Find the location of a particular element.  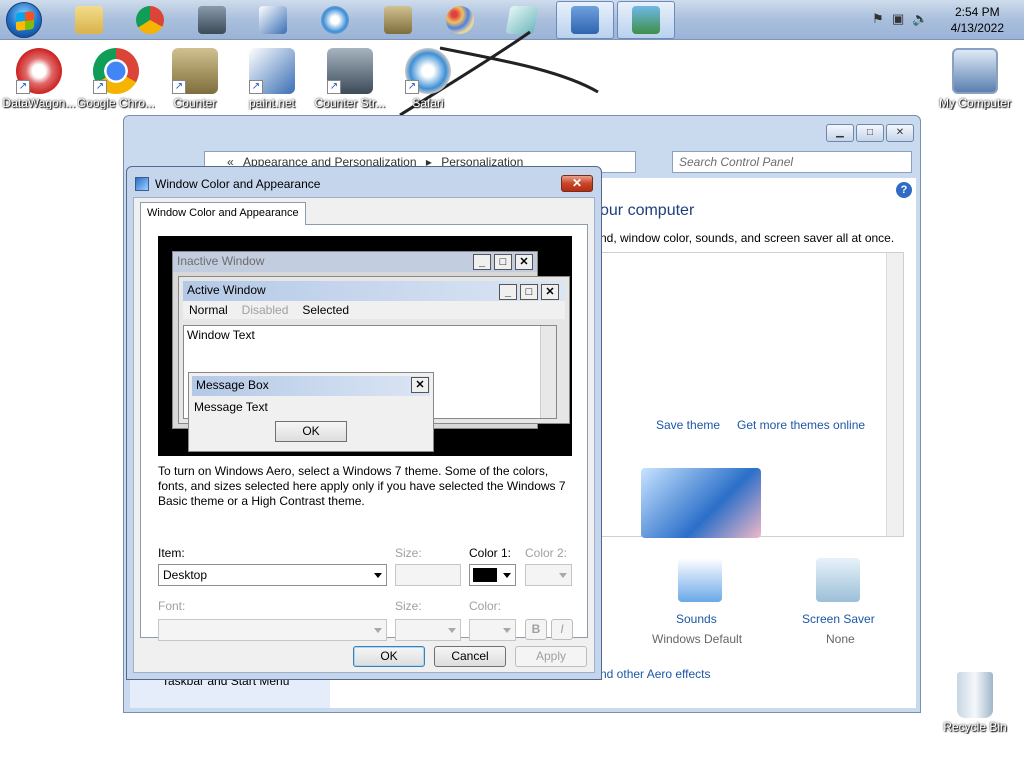

help-icon: ? is located at coordinates (904, 190).